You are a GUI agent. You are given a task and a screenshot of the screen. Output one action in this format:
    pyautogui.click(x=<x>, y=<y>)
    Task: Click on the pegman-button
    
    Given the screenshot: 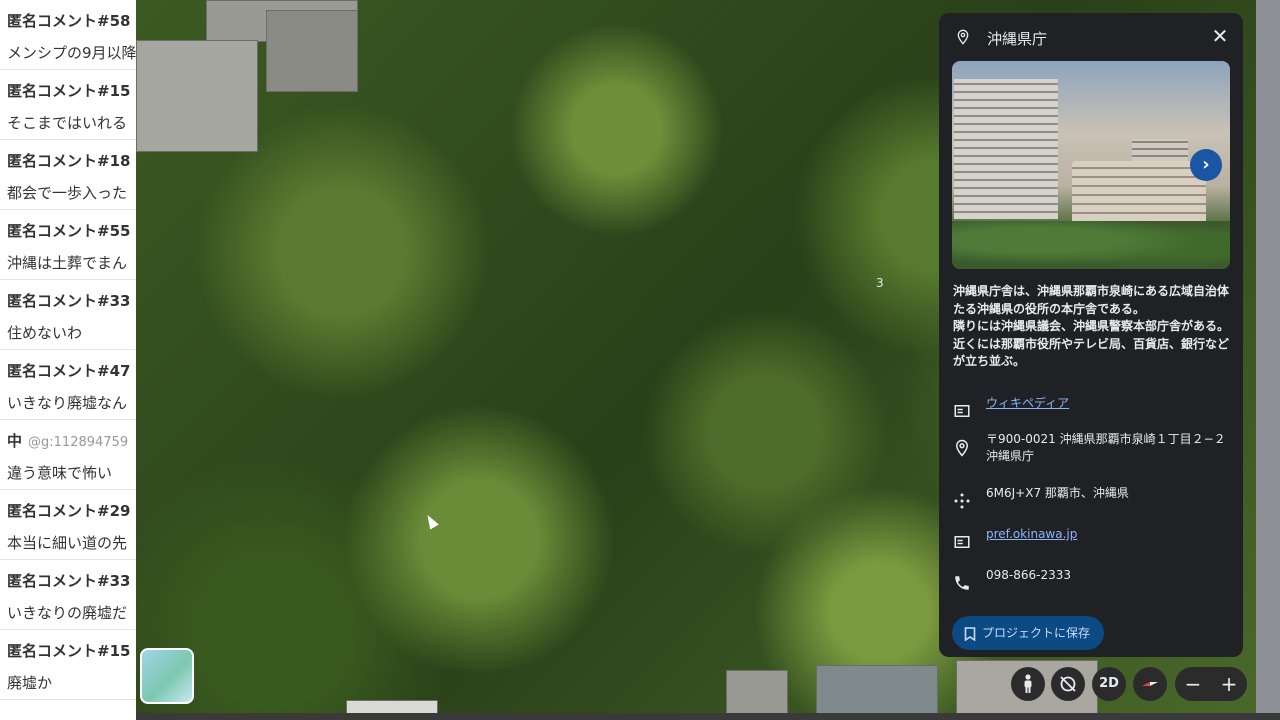 What is the action you would take?
    pyautogui.click(x=1028, y=684)
    